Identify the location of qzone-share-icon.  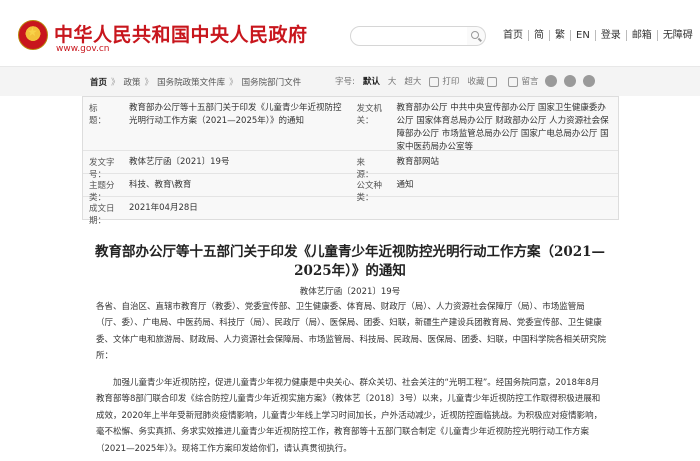
(589, 81).